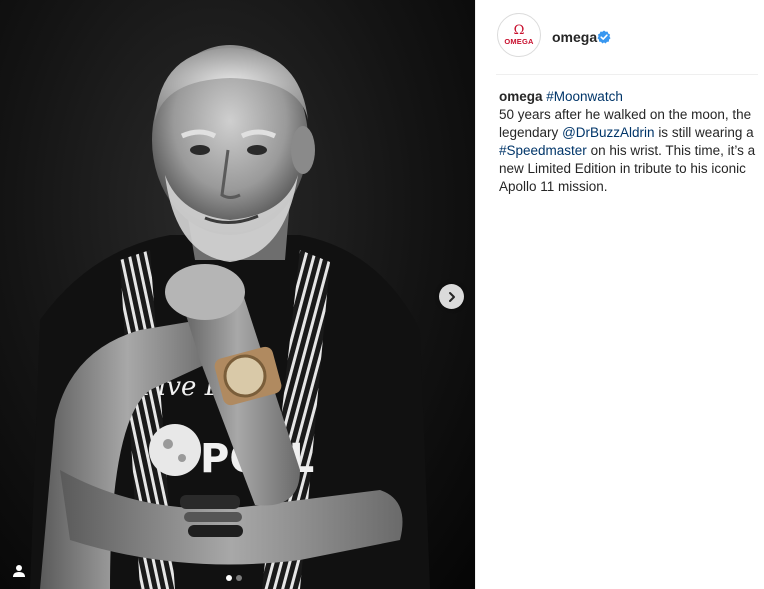 This screenshot has height=589, width=764. I want to click on user-tag-icon, so click(19, 571).